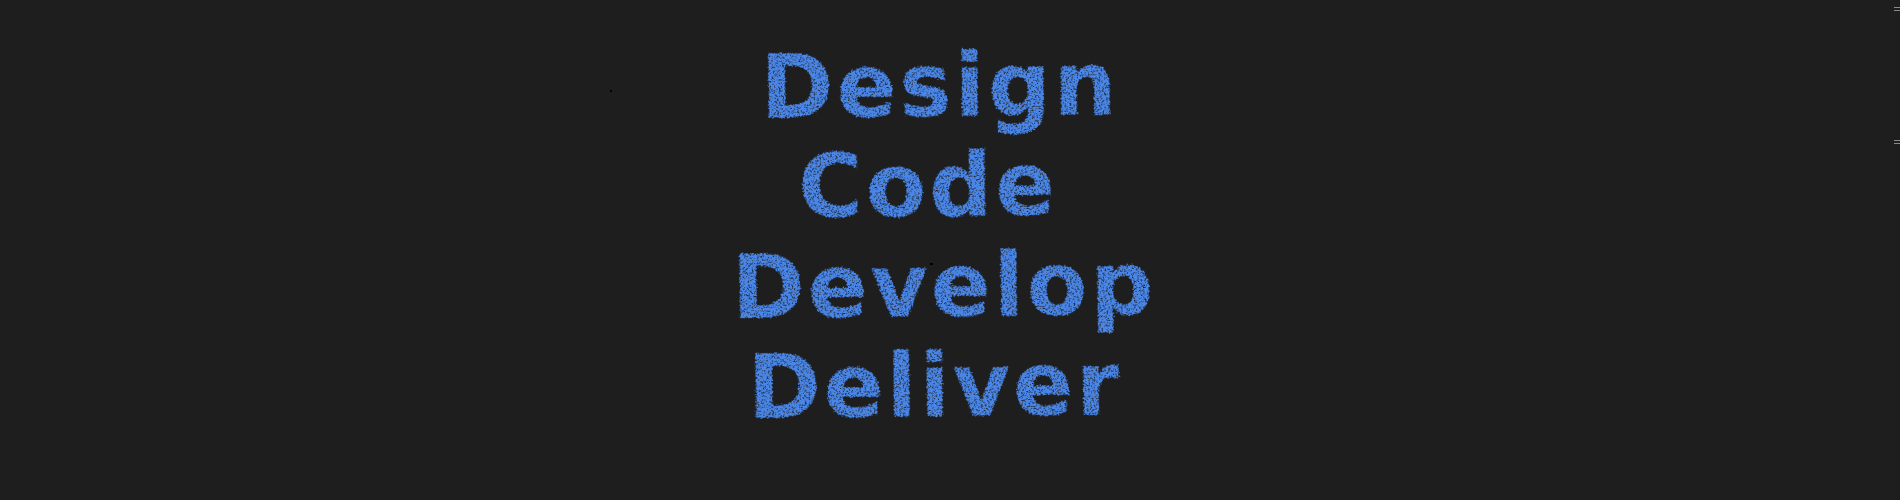  What do you see at coordinates (935, 385) in the screenshot?
I see `word-deliver: Deliver` at bounding box center [935, 385].